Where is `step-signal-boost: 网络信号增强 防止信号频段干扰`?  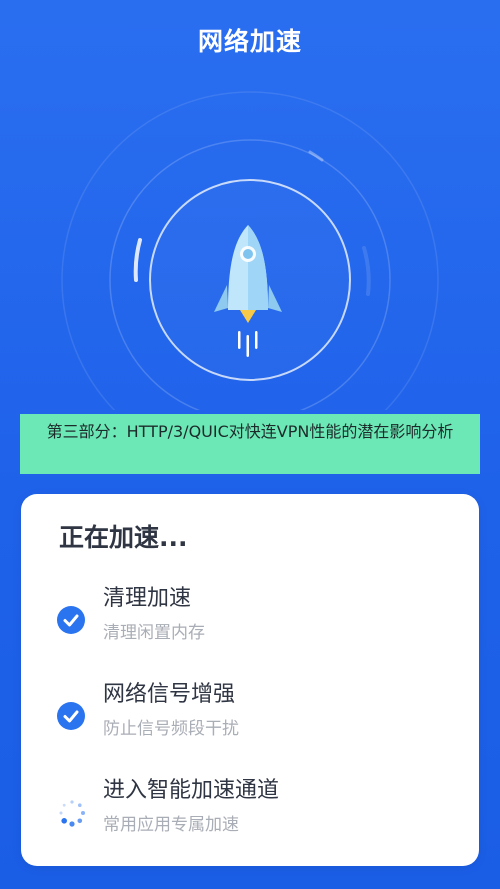 step-signal-boost: 网络信号增强 防止信号频段干扰 is located at coordinates (250, 716).